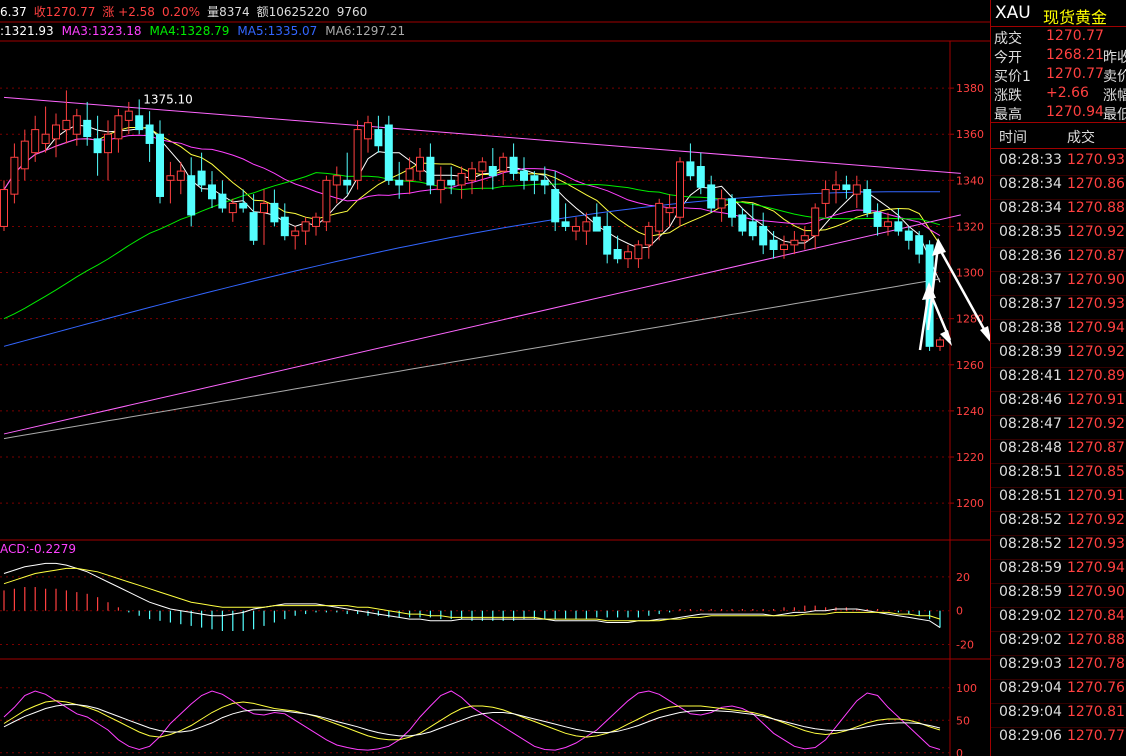 The height and width of the screenshot is (756, 1126). What do you see at coordinates (1058, 284) in the screenshot?
I see `tick-row: 08:28:37 1270.90` at bounding box center [1058, 284].